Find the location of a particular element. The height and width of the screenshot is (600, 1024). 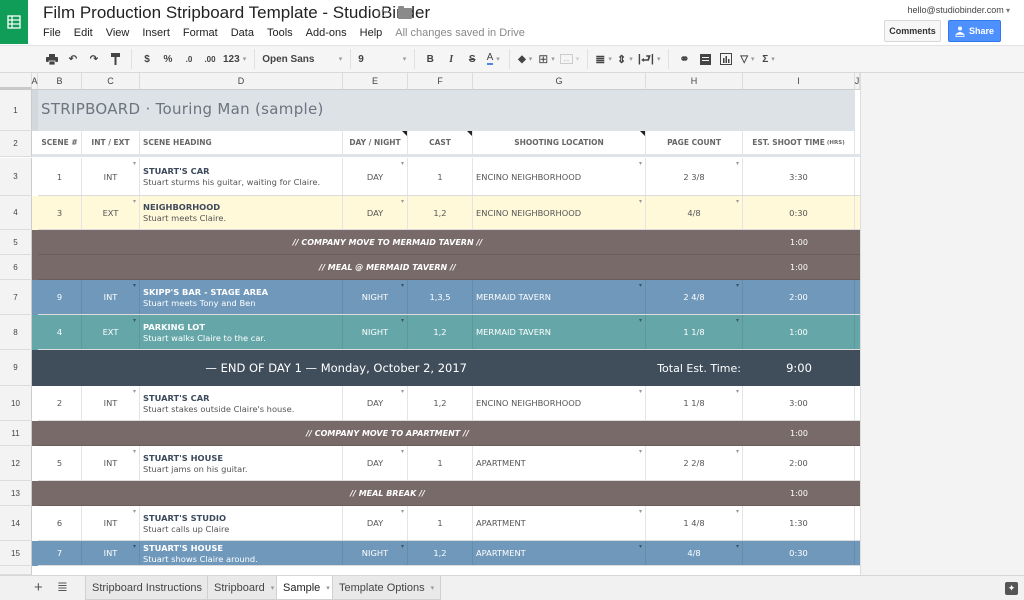

borders-button: ⊞ ▾ is located at coordinates (546, 59).